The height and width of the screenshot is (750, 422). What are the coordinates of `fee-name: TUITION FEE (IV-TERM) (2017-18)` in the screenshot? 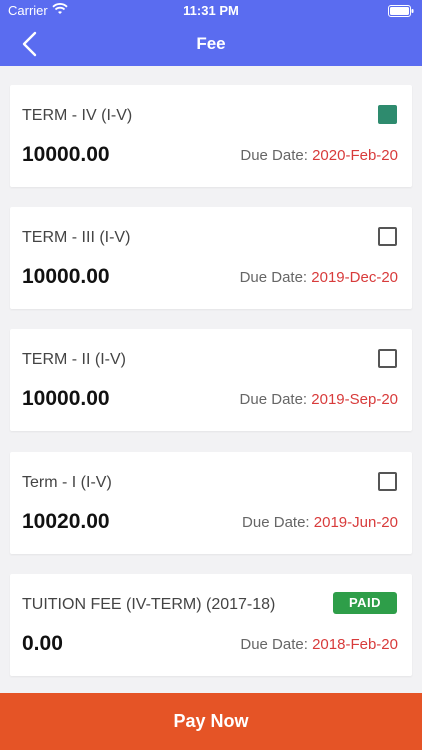 It's located at (149, 604).